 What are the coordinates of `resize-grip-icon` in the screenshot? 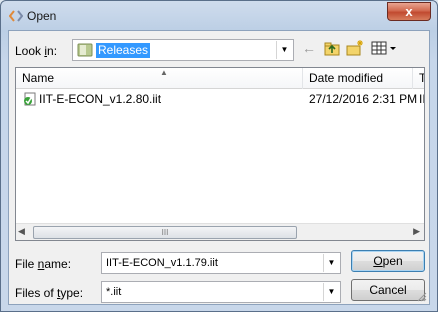 It's located at (422, 297).